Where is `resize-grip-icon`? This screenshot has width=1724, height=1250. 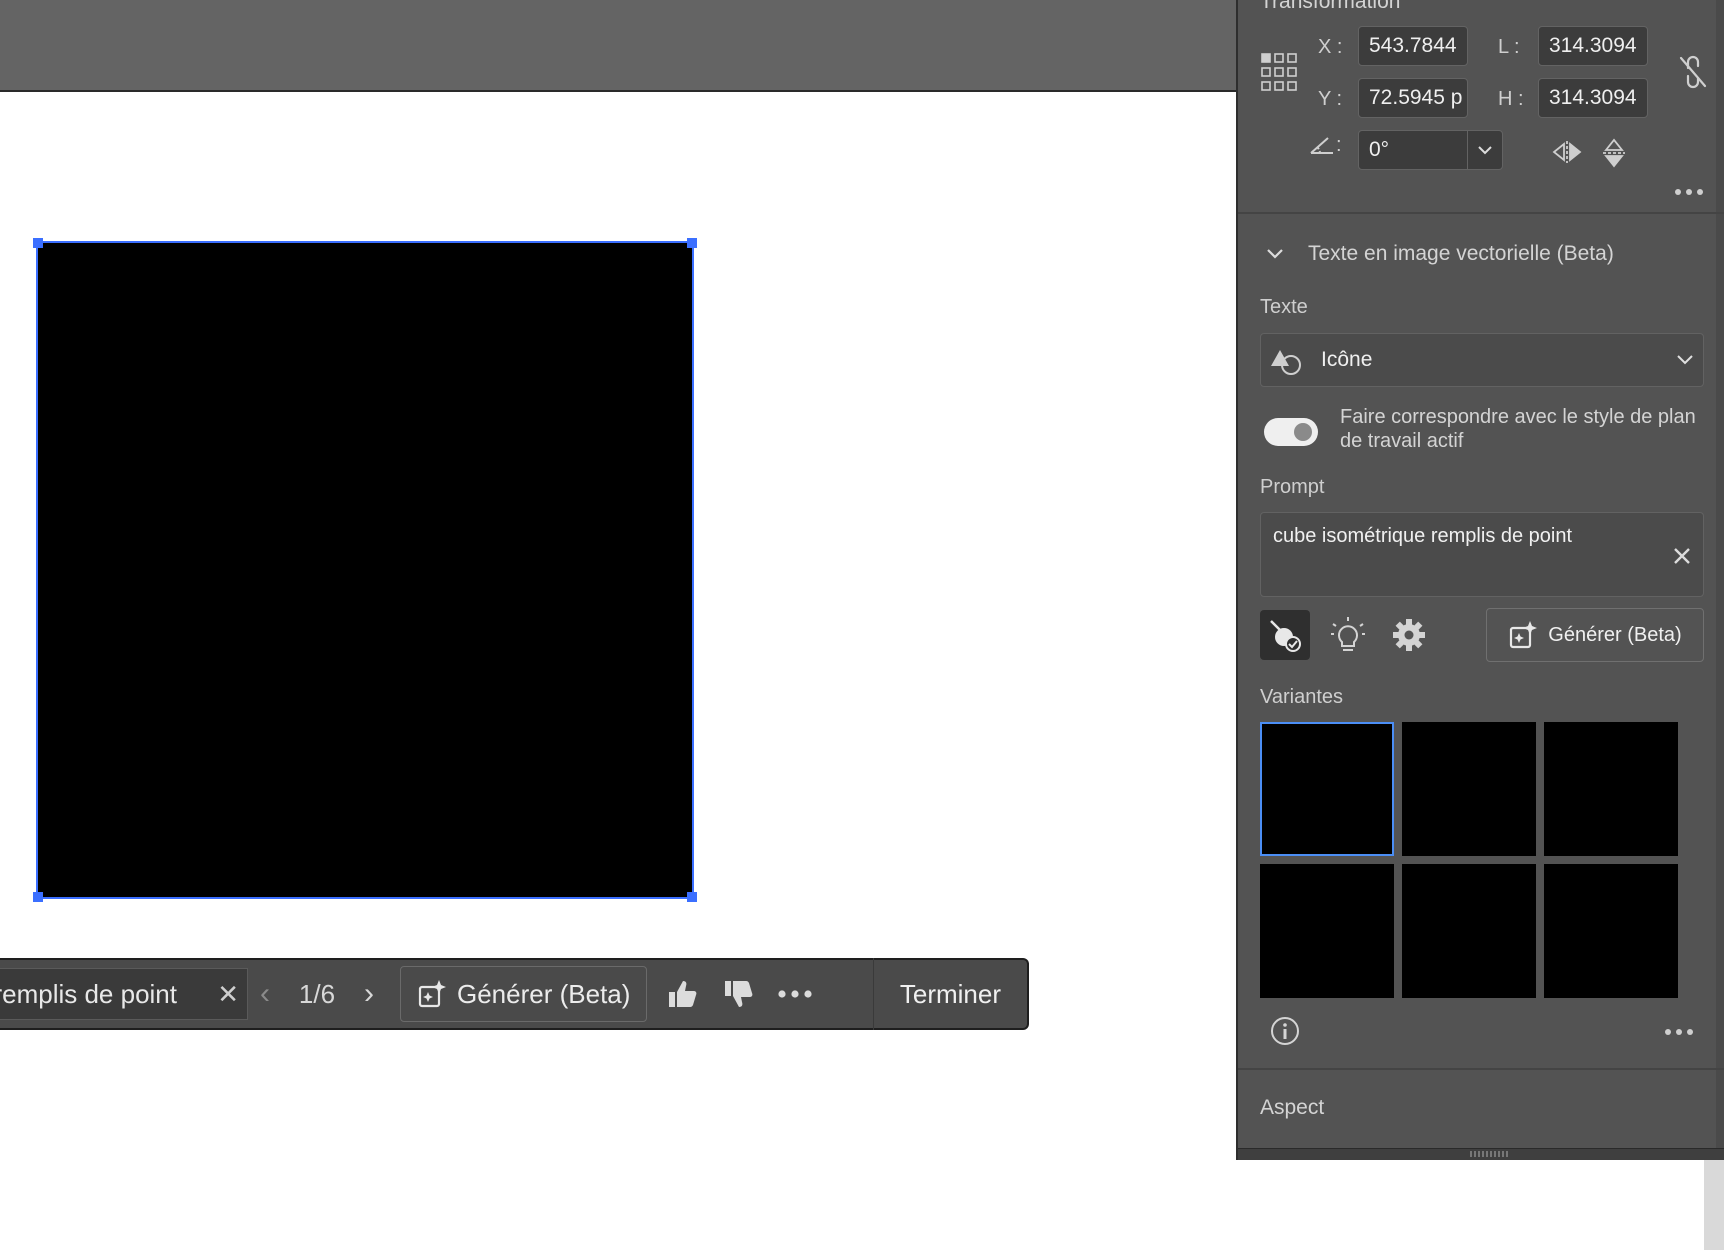
resize-grip-icon is located at coordinates (1490, 1154).